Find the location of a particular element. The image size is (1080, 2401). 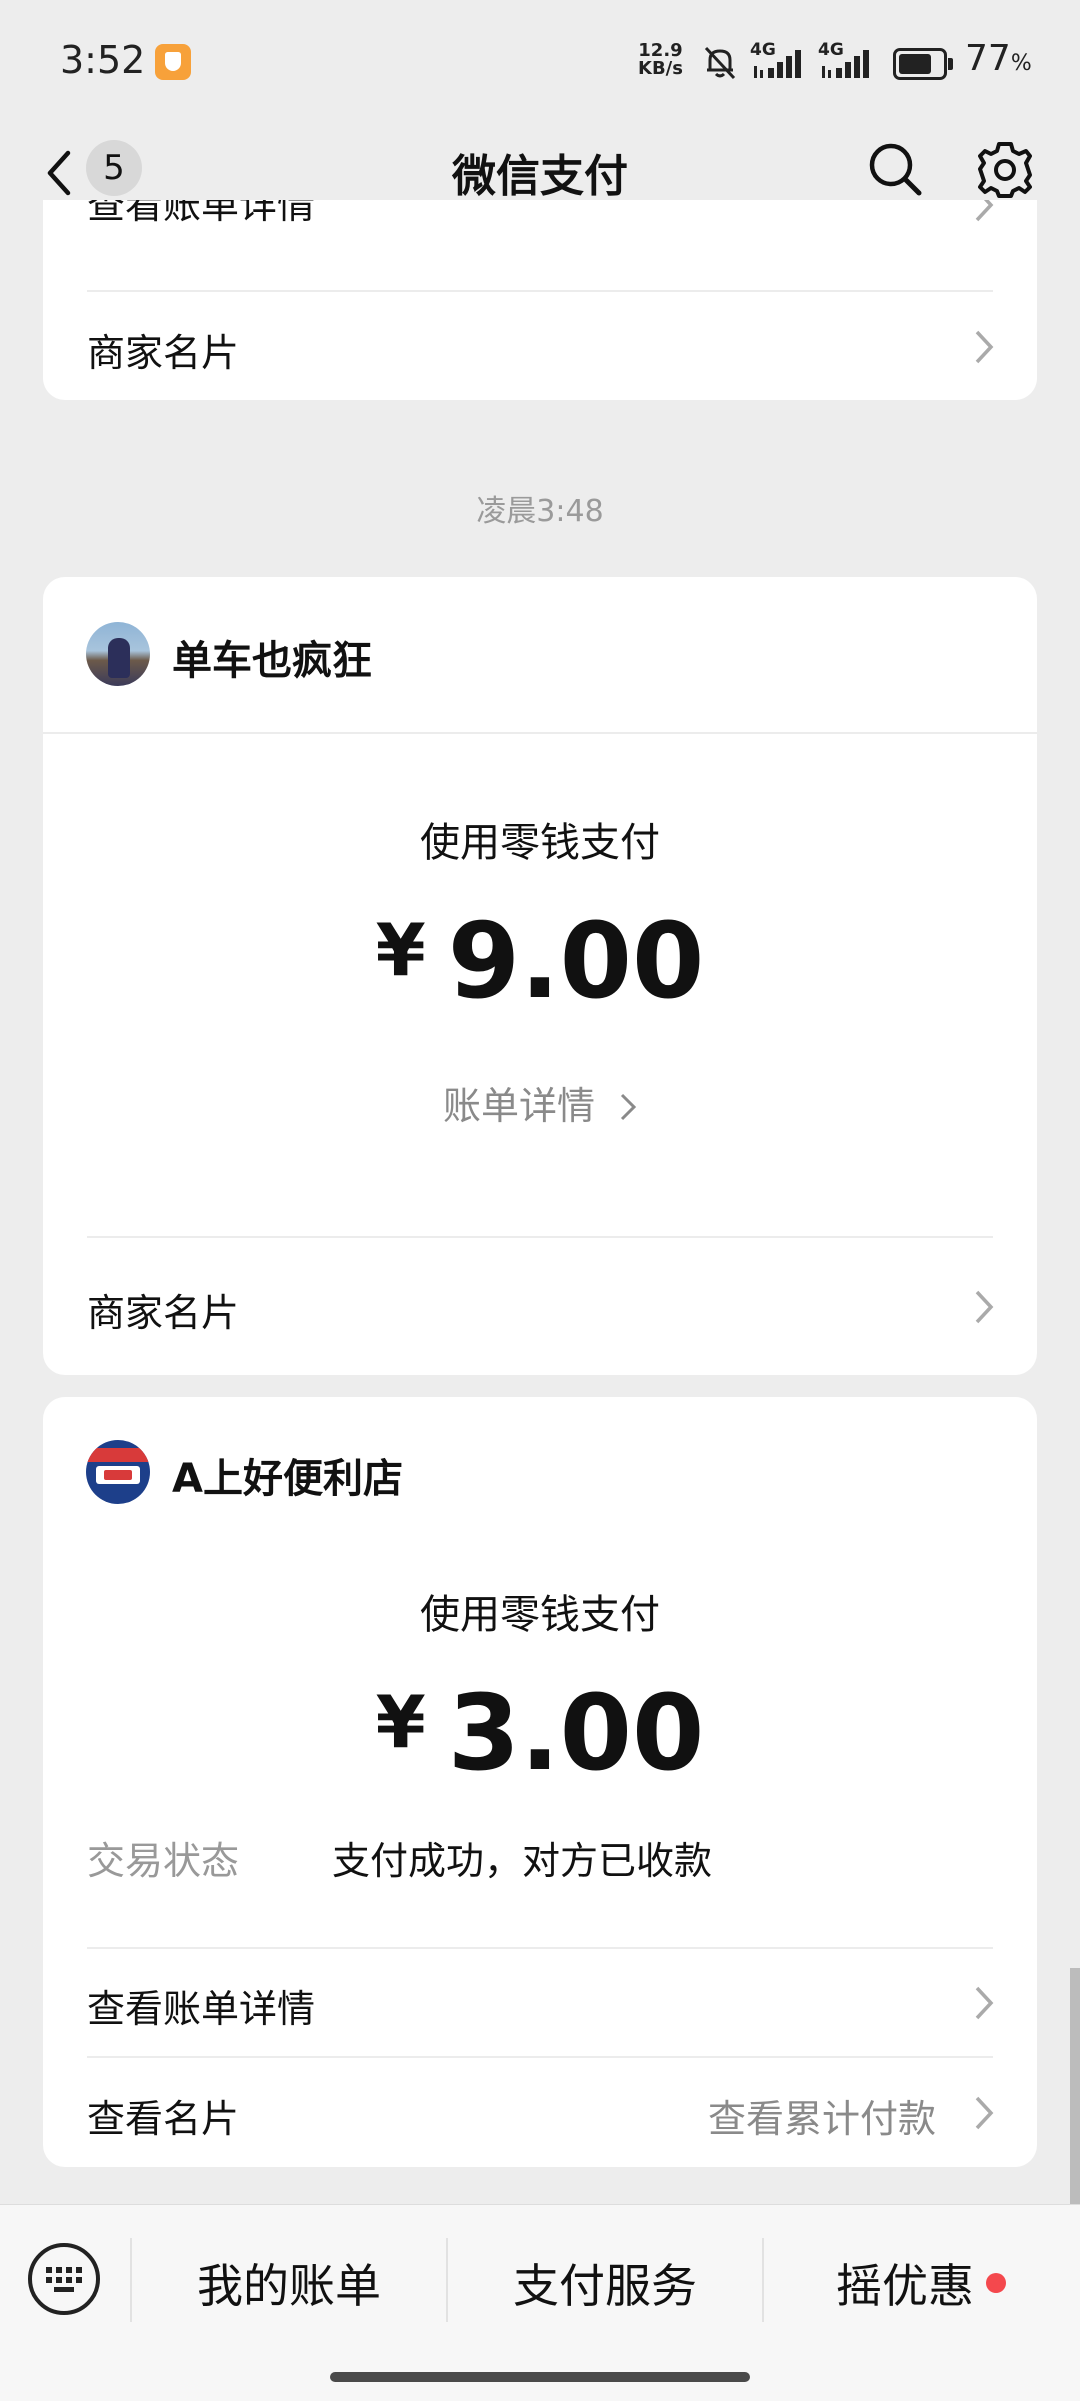

notification-dot is located at coordinates (996, 2283).